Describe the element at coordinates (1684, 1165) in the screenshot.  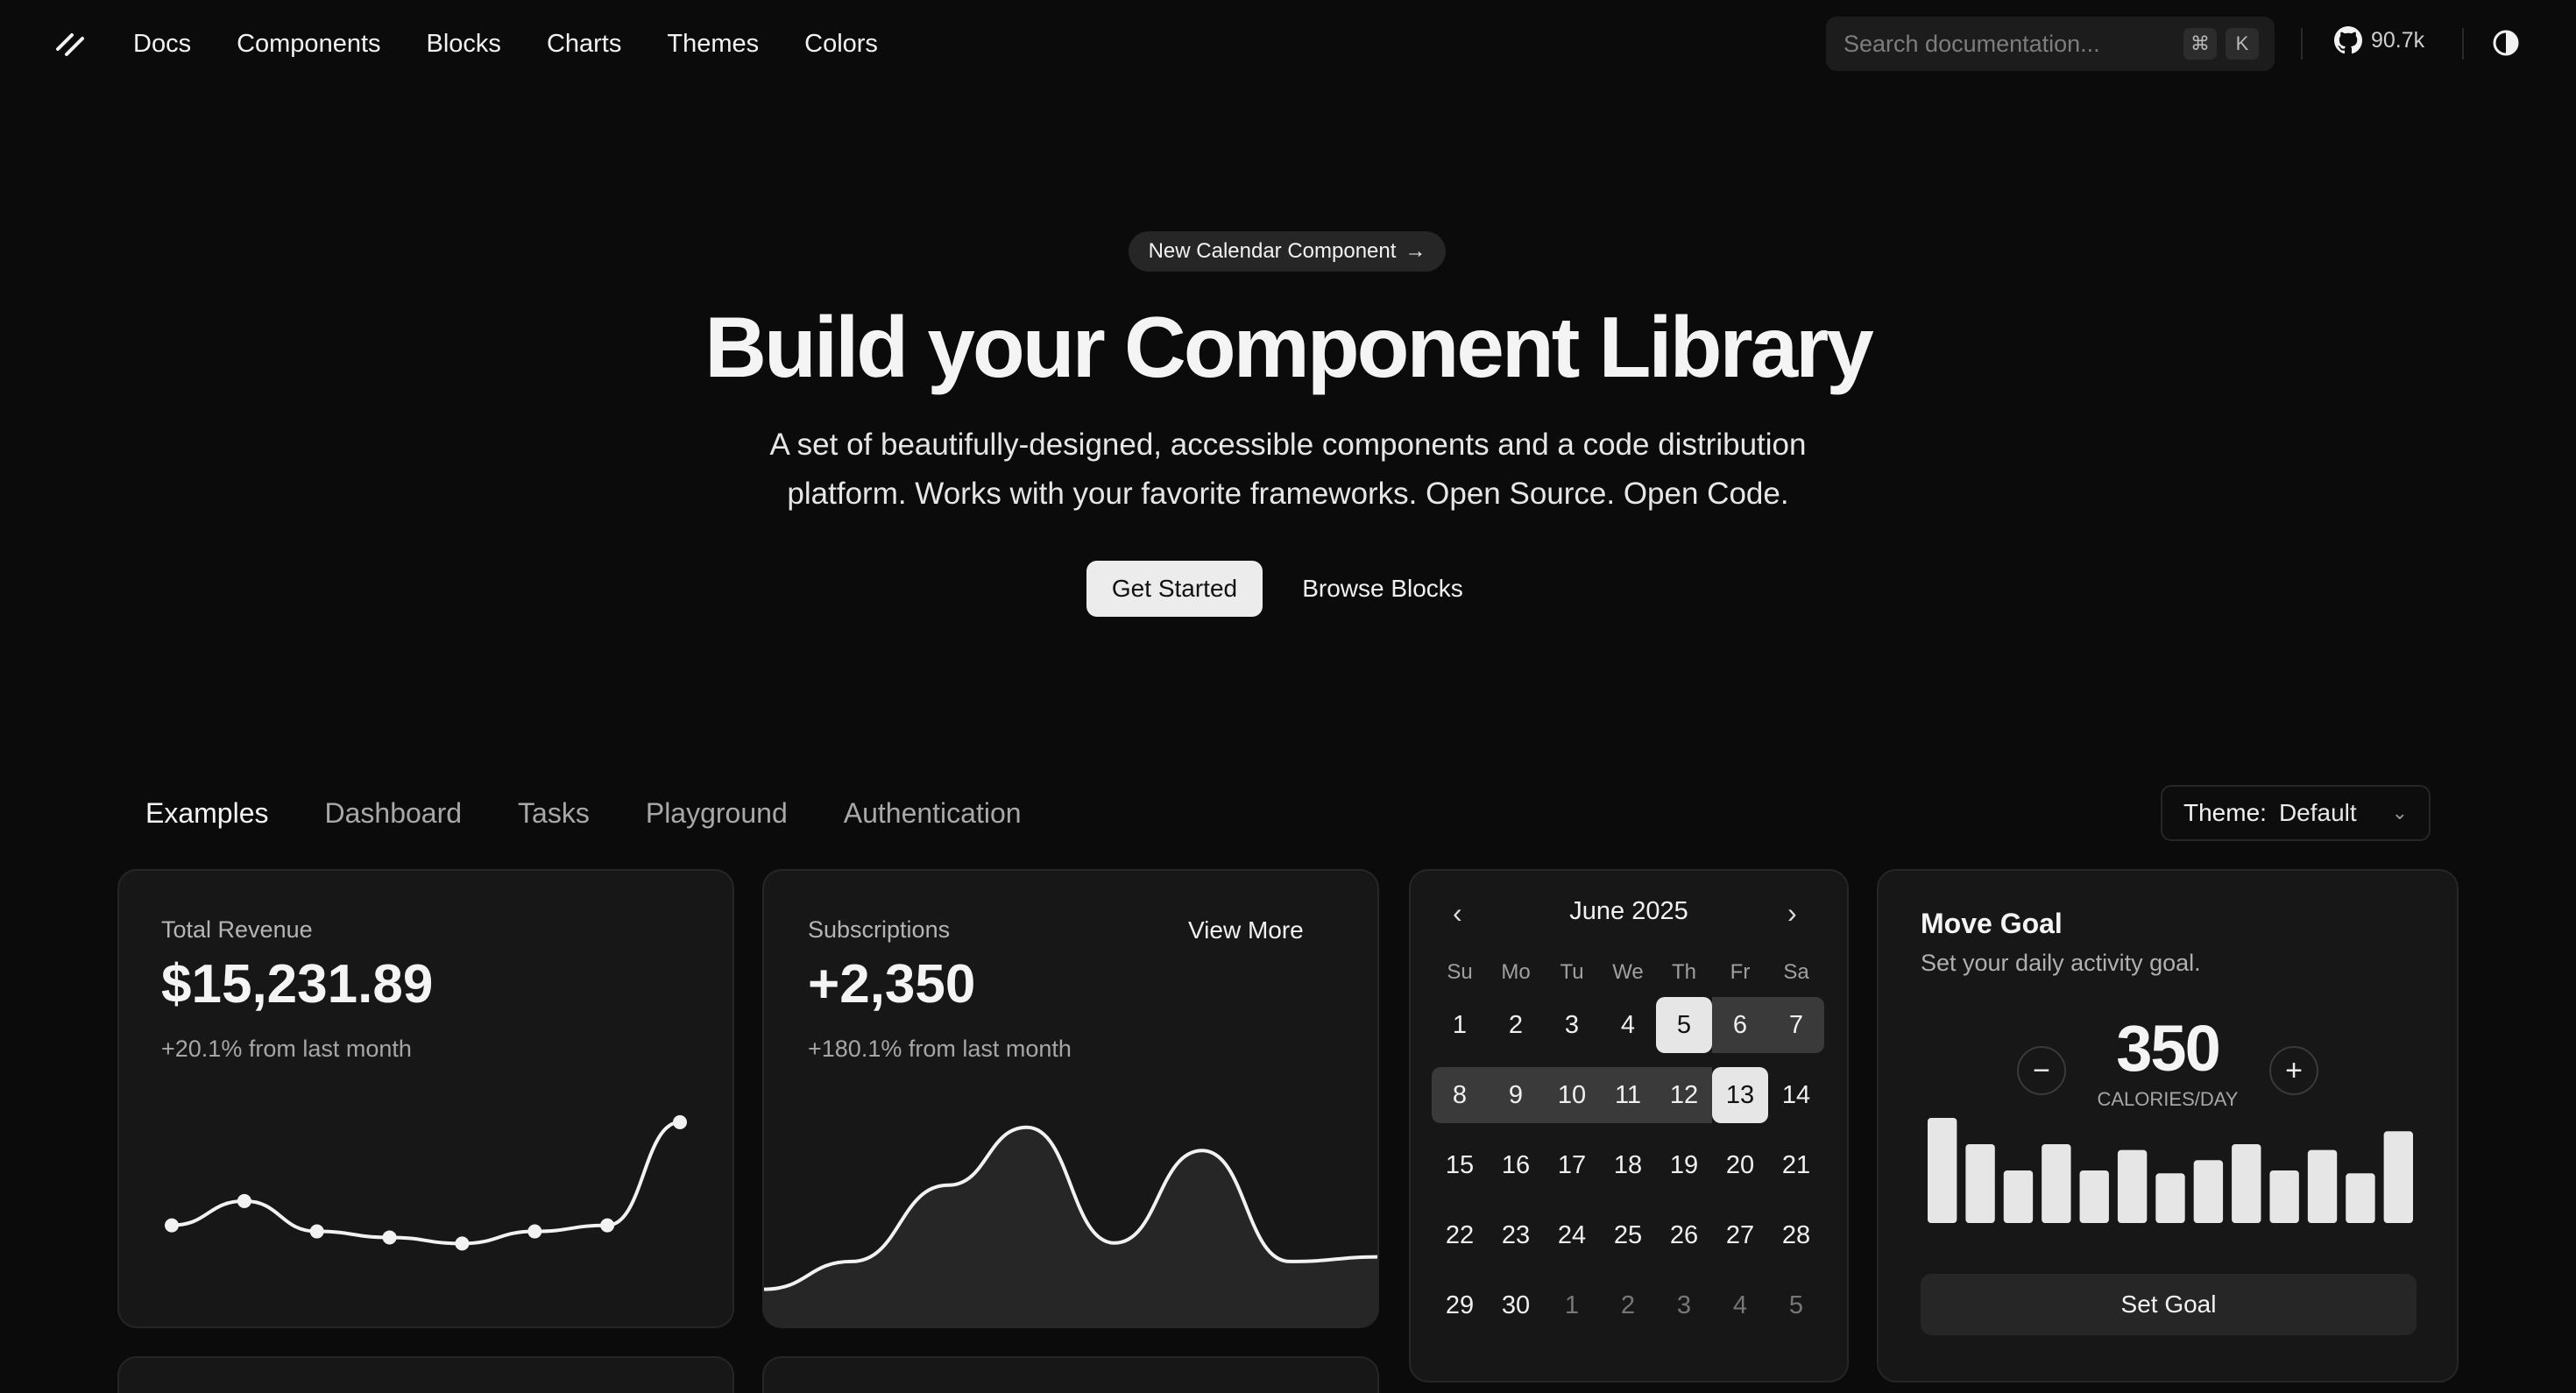
I see `calendar-day: 19` at that location.